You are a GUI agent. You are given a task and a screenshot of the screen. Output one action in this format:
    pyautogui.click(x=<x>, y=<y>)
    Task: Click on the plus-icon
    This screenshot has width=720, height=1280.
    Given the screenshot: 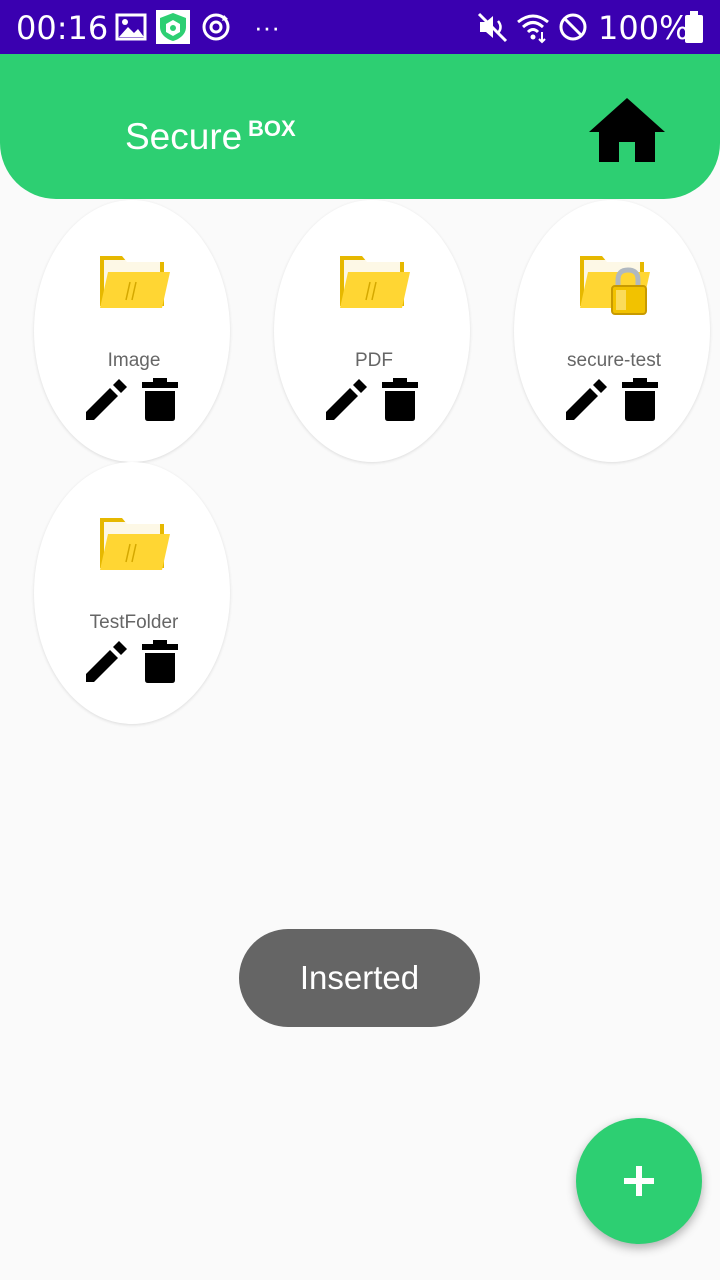 What is the action you would take?
    pyautogui.click(x=639, y=1181)
    